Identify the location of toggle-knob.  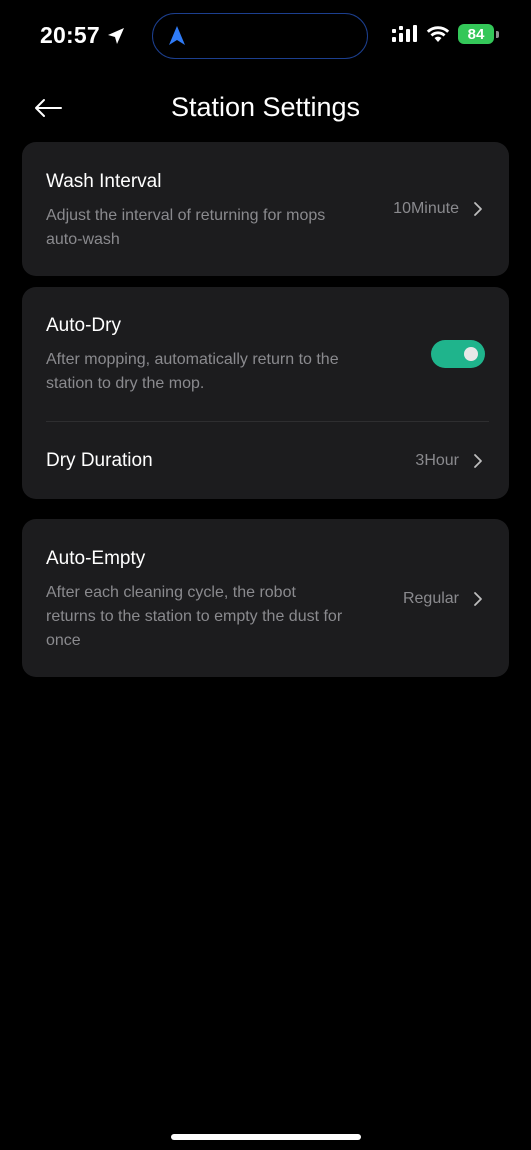
(471, 354).